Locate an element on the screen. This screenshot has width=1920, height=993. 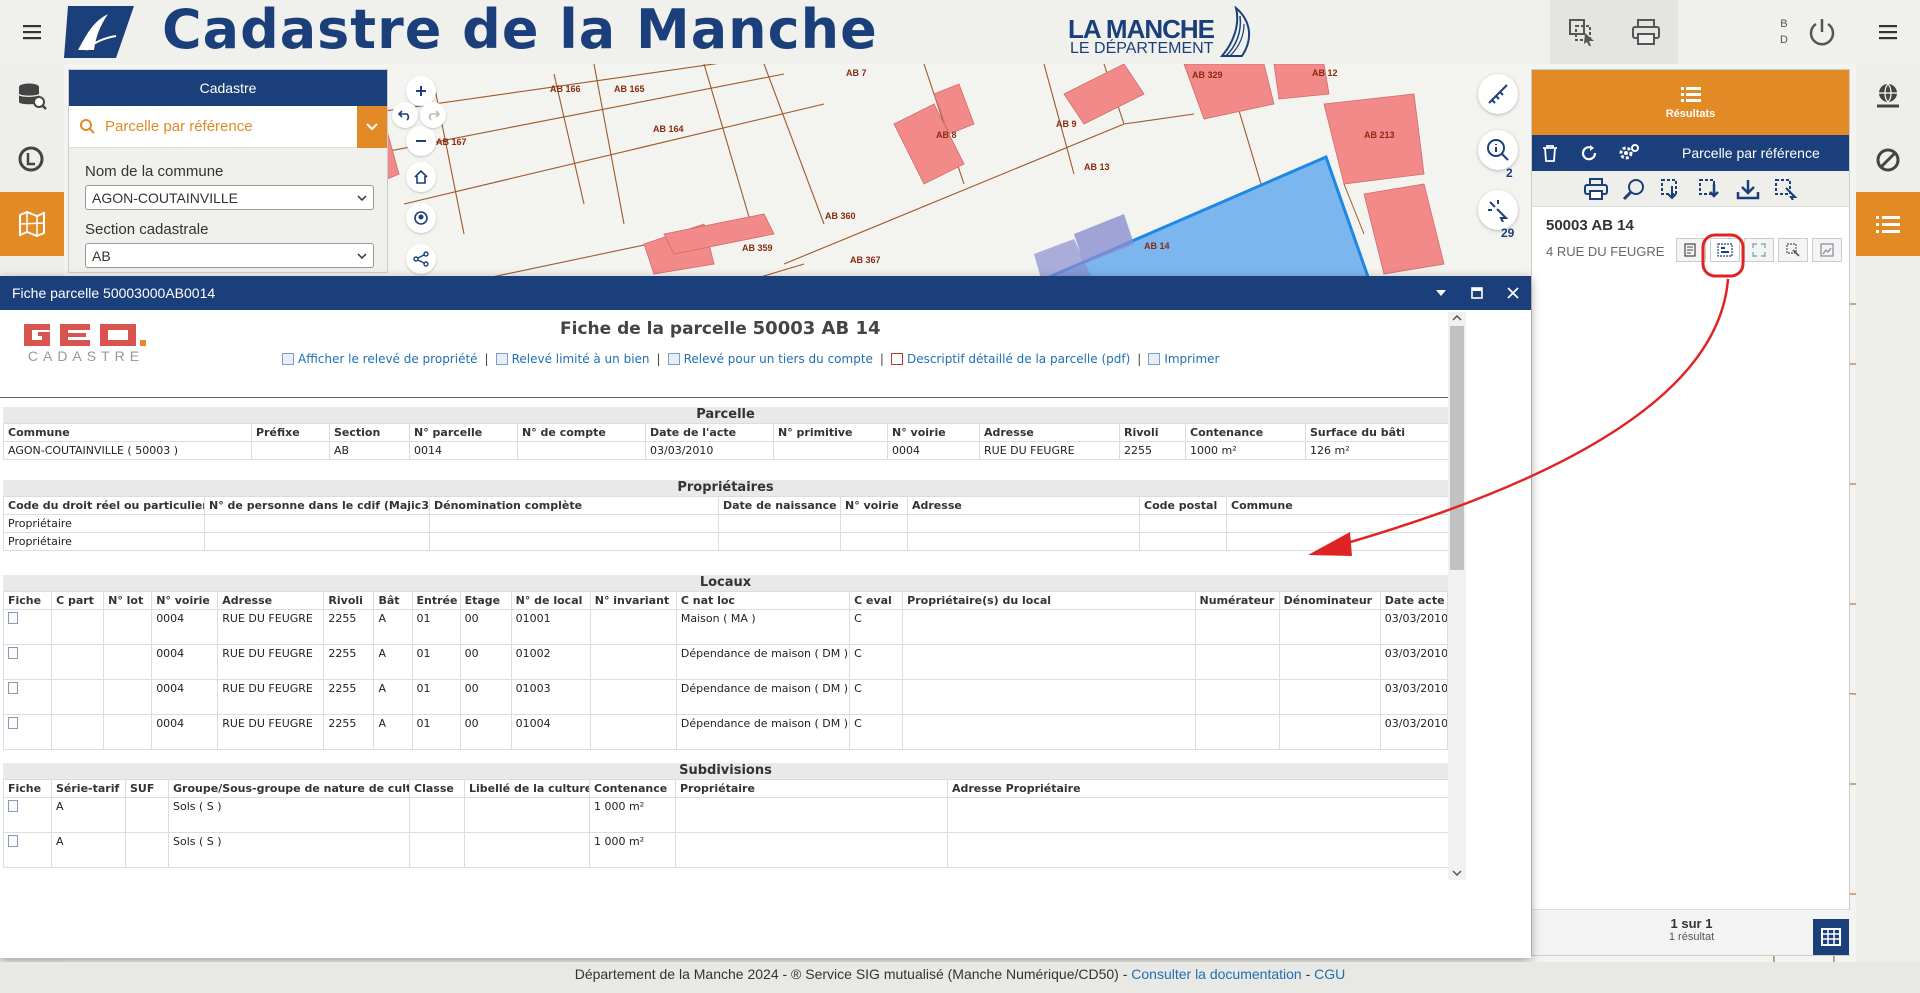
result-item-address: 4 RUE DU FEUGRE is located at coordinates (1605, 251).